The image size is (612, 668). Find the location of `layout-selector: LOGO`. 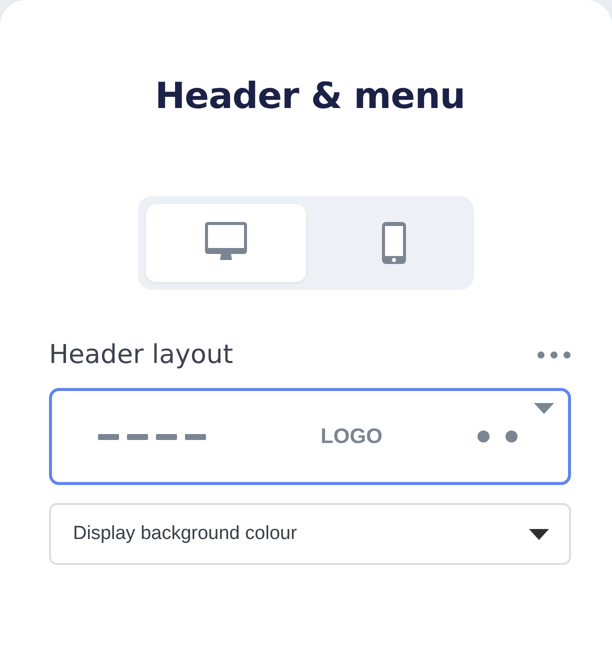

layout-selector: LOGO is located at coordinates (310, 436).